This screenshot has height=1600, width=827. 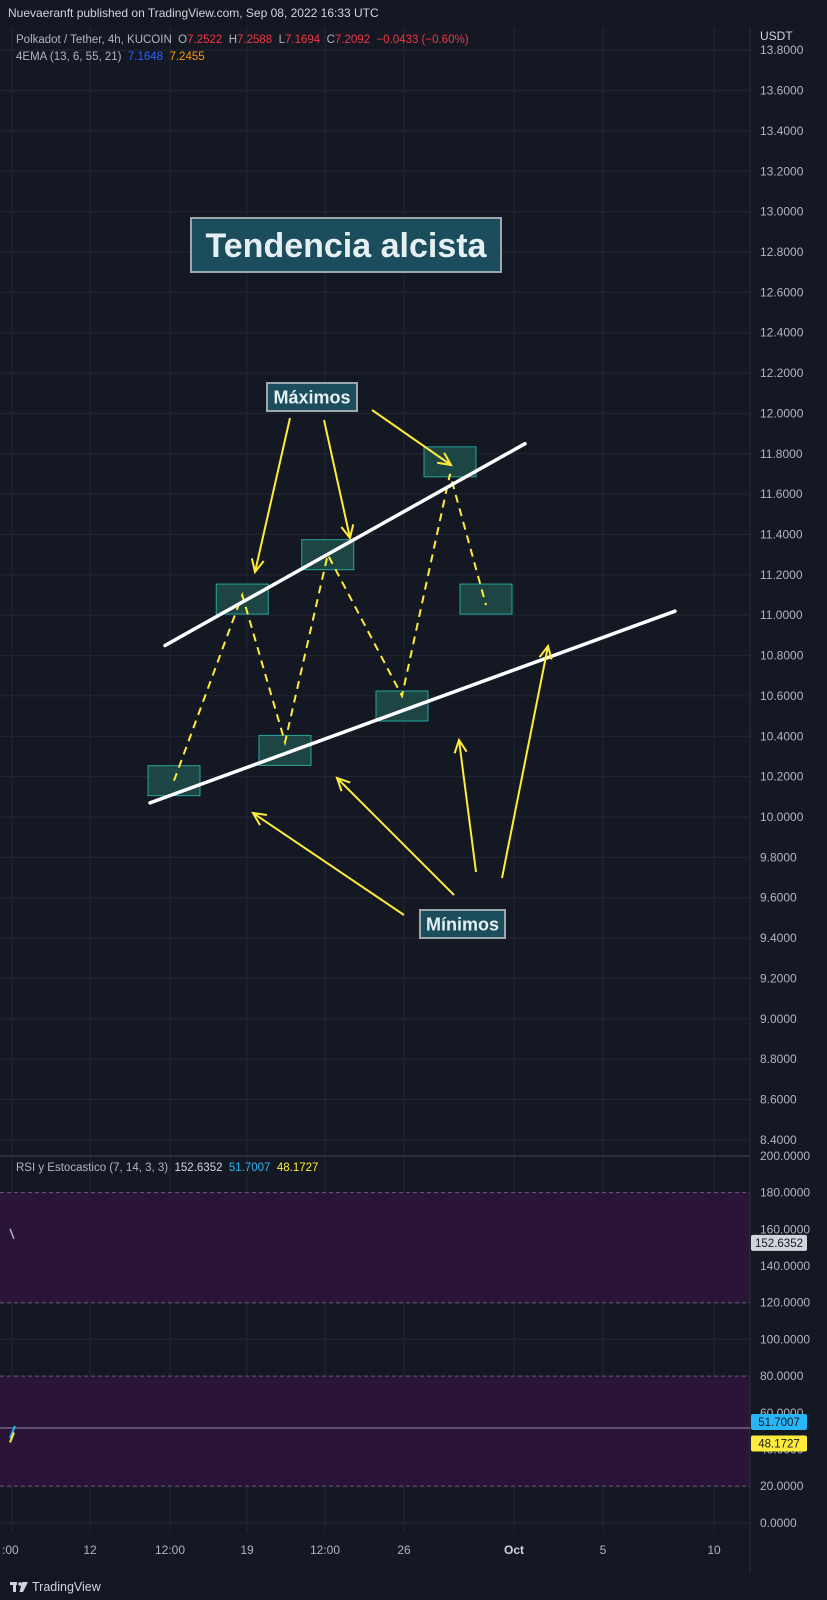 I want to click on oscillator-tick-label: 200.0000, so click(x=785, y=1156).